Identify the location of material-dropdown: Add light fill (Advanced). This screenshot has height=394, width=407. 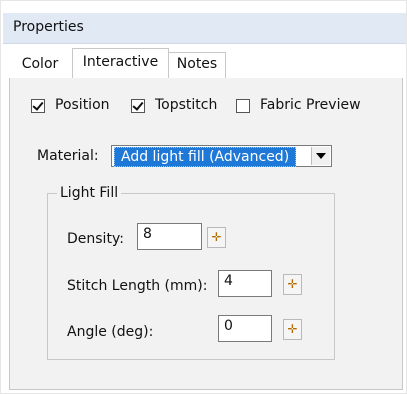
(221, 156).